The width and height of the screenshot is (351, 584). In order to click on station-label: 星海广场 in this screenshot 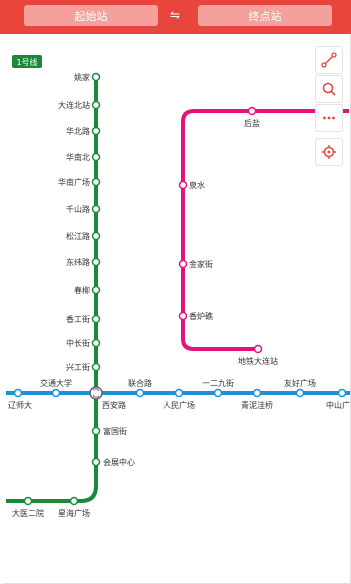, I will do `click(74, 513)`.